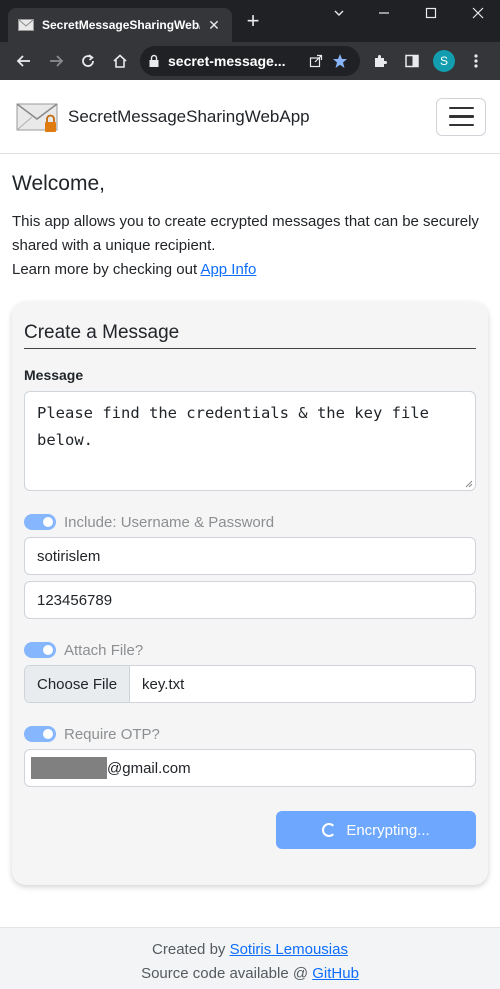 The height and width of the screenshot is (989, 500). What do you see at coordinates (163, 684) in the screenshot?
I see `file-name: key.txt` at bounding box center [163, 684].